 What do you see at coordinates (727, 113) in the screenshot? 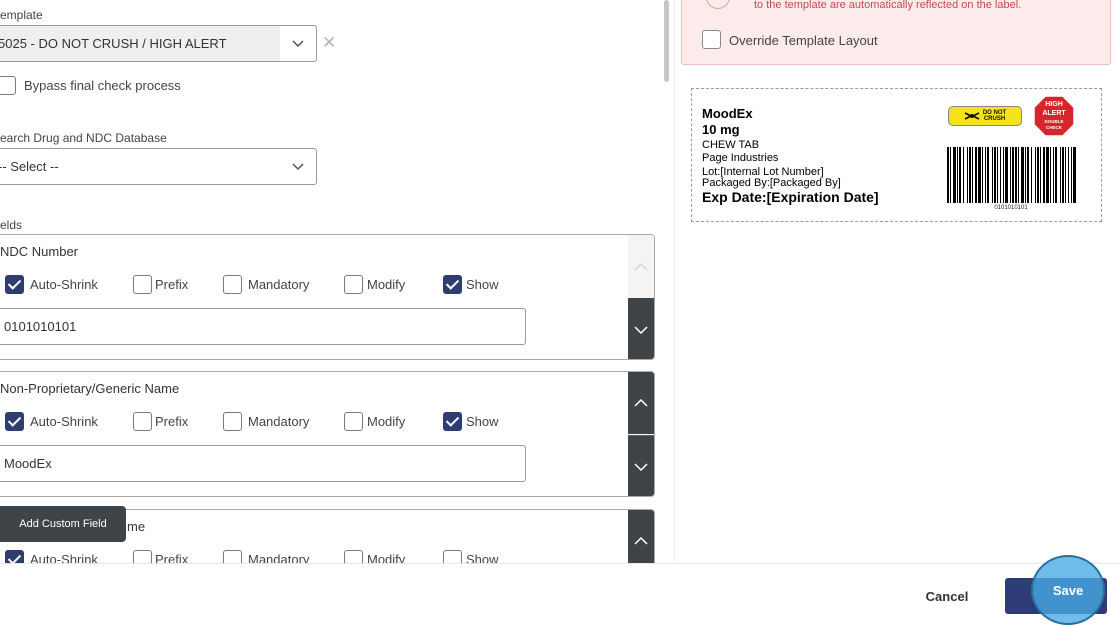
I see `label-drug-name: MoodEx` at bounding box center [727, 113].